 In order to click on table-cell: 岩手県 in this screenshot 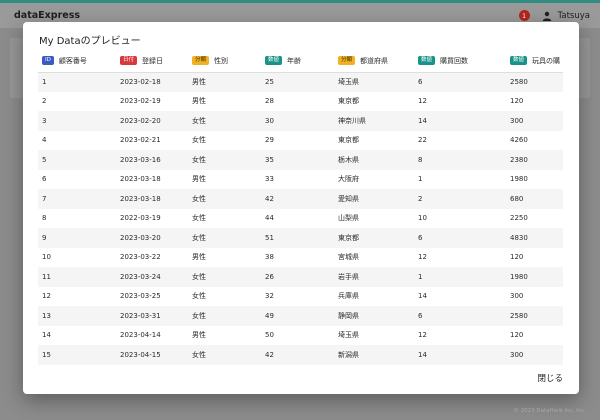, I will do `click(374, 277)`.